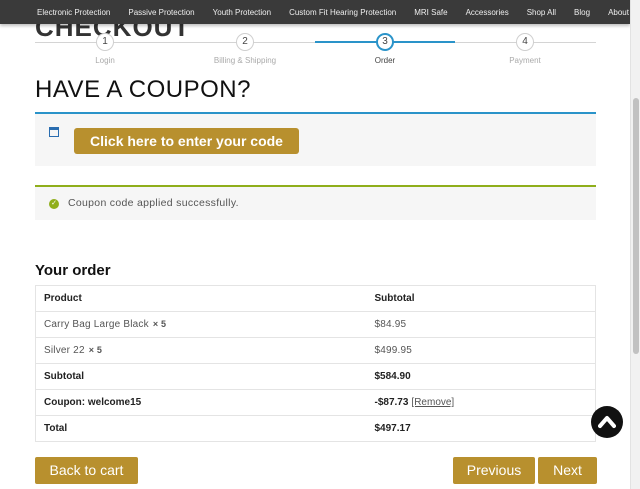  I want to click on subtotal-value: $584.90, so click(481, 376).